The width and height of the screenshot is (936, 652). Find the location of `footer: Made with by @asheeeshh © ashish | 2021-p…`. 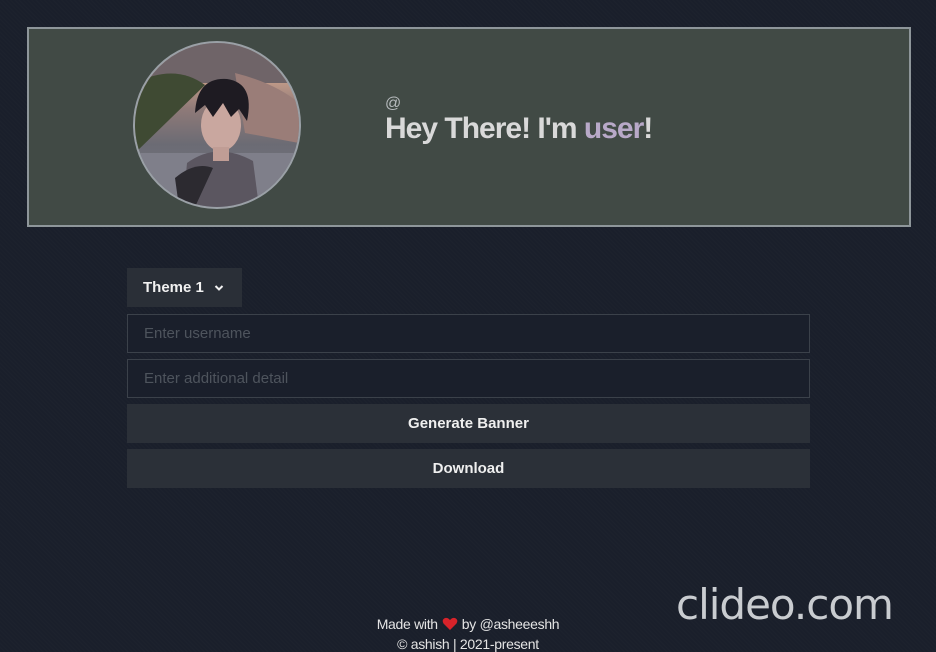

footer: Made with by @asheeeshh © ashish | 2021-p… is located at coordinates (468, 633).